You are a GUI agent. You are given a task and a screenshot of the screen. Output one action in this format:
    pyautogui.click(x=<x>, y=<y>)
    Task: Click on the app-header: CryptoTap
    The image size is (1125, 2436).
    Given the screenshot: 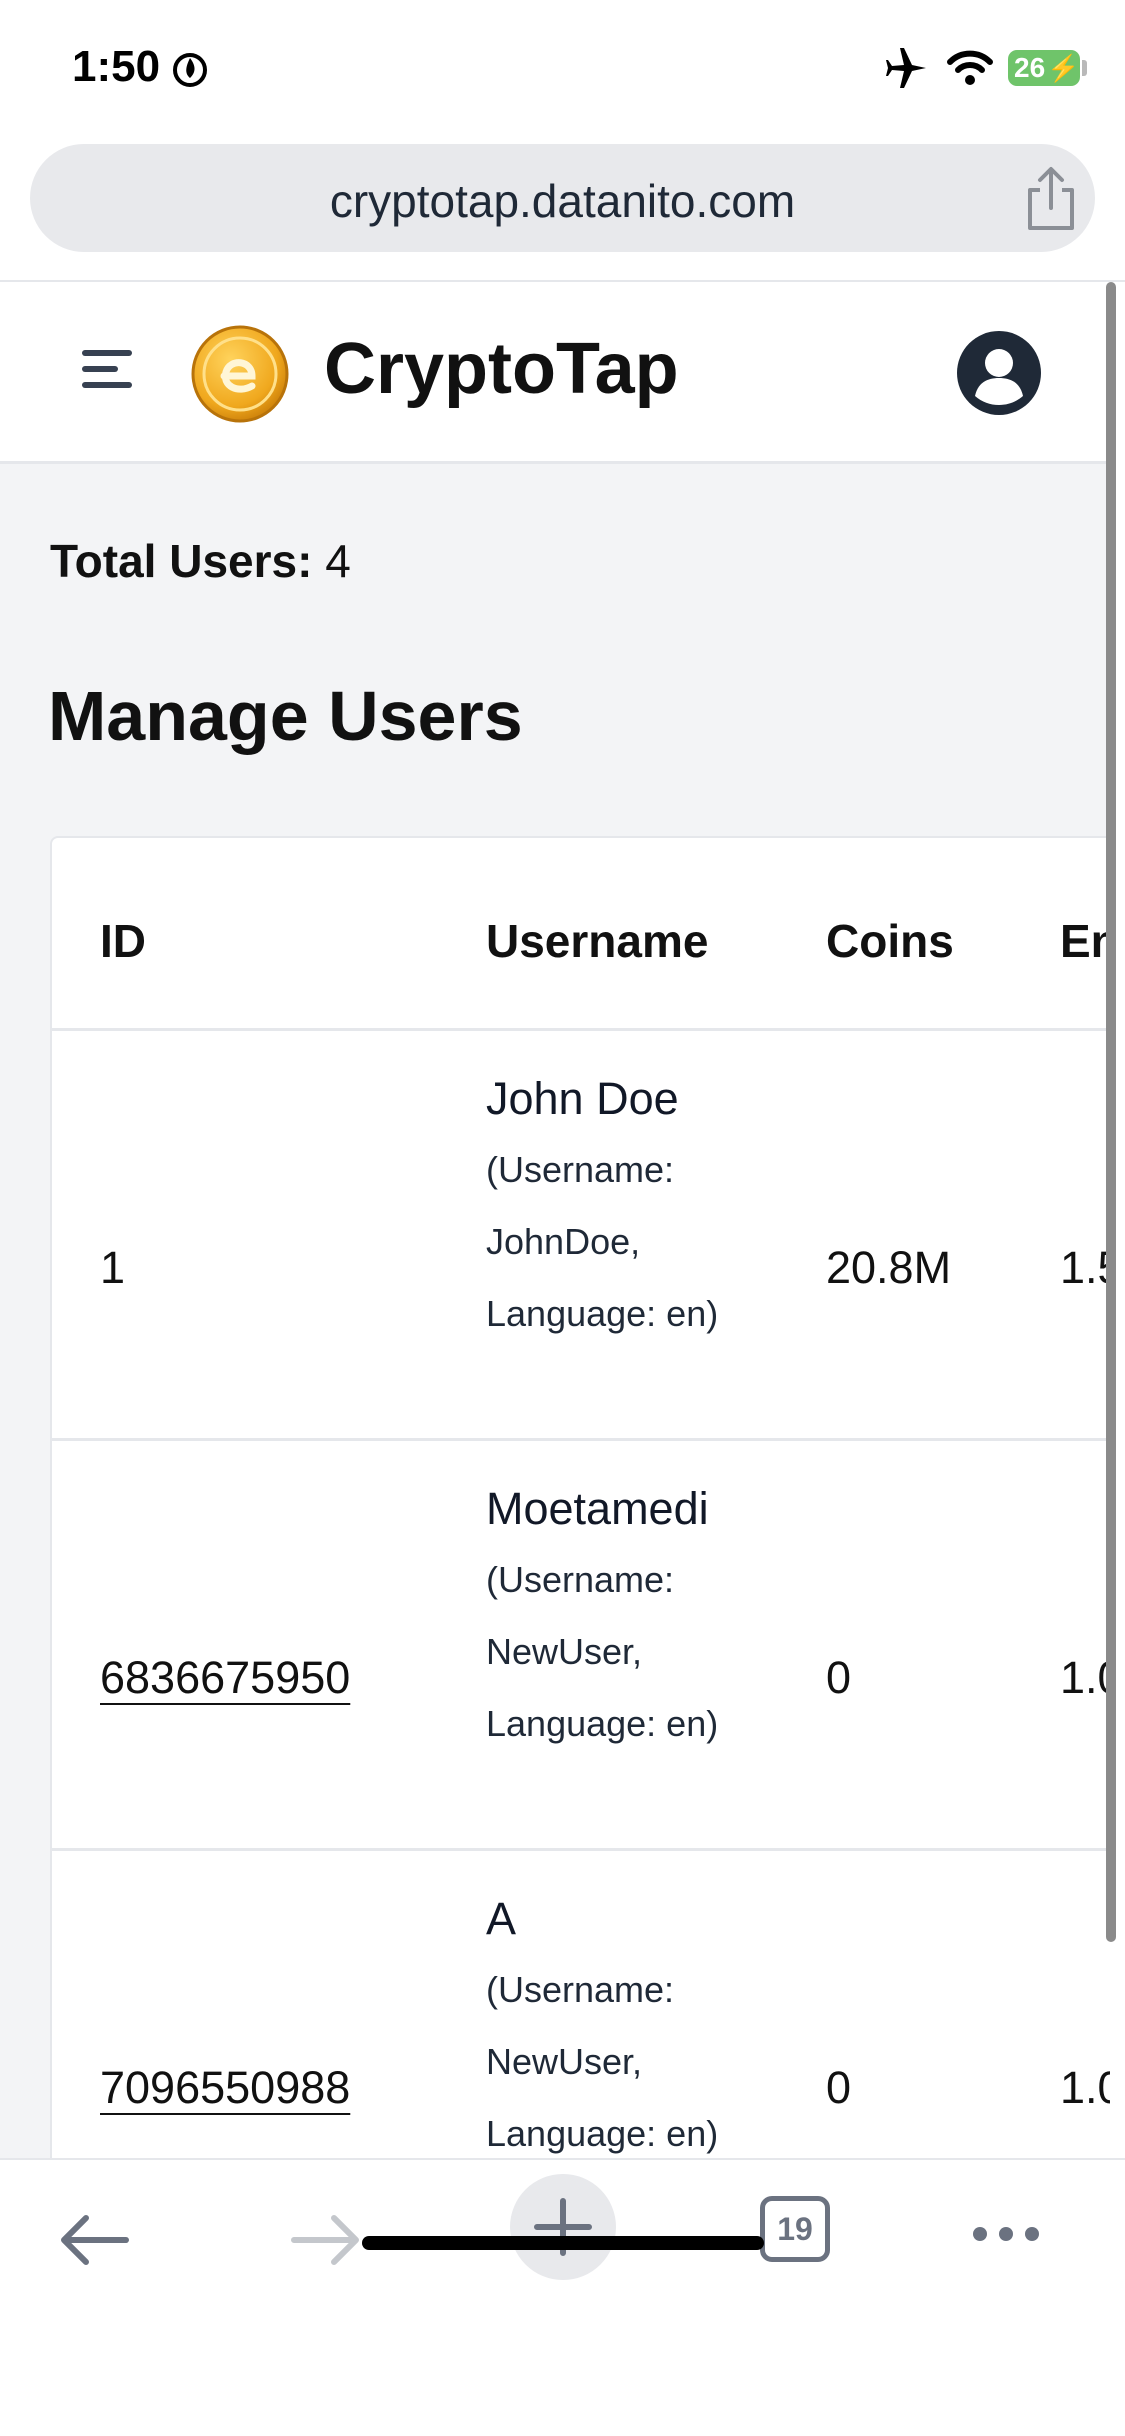 What is the action you would take?
    pyautogui.click(x=555, y=374)
    